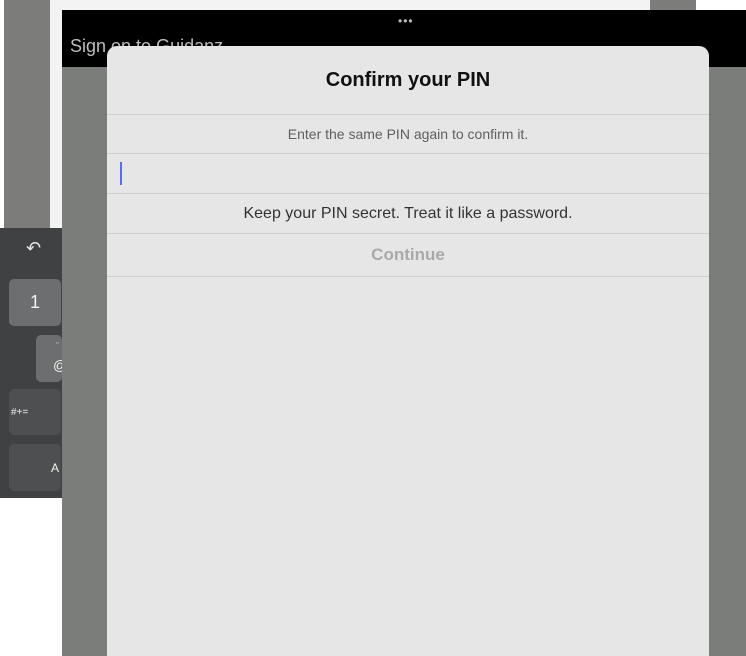  What do you see at coordinates (408, 255) in the screenshot?
I see `continue-button: Continue` at bounding box center [408, 255].